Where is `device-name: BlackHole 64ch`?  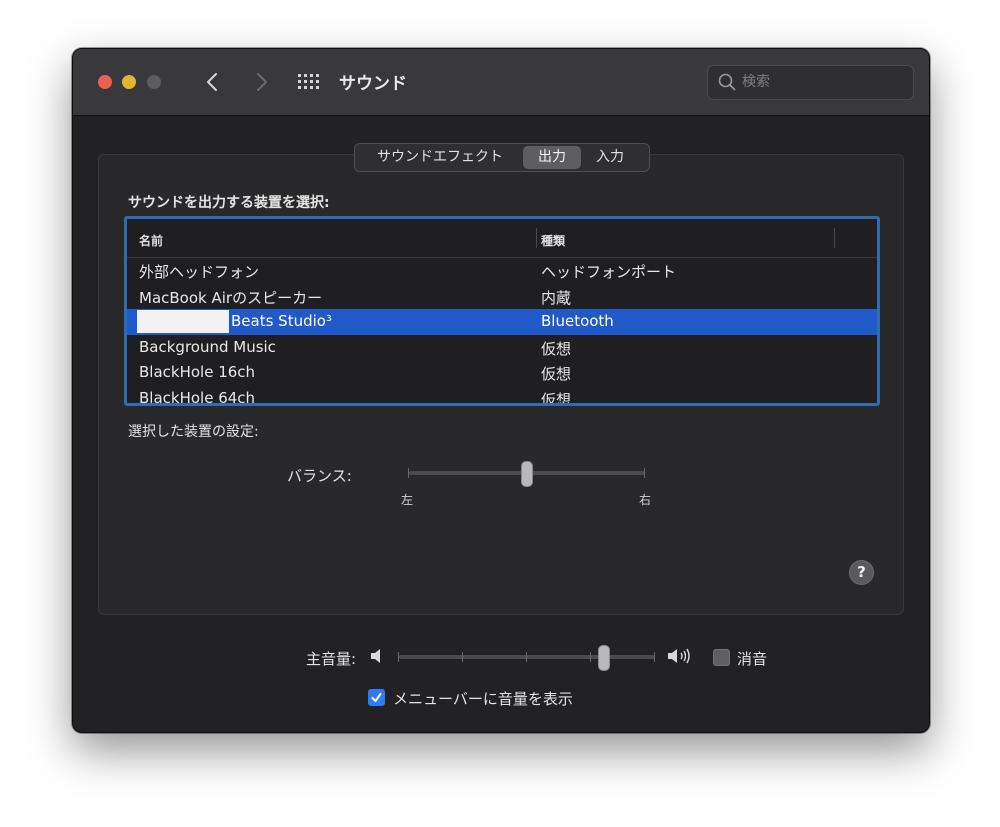
device-name: BlackHole 64ch is located at coordinates (197, 397).